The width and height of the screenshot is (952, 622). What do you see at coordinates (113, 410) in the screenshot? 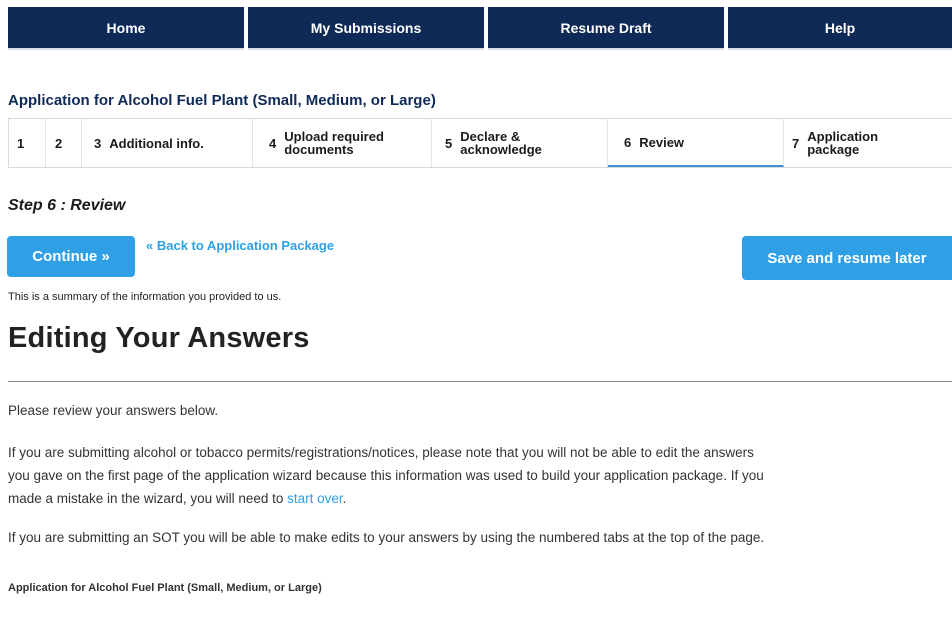
I see `review-instruction: Please review your answers below.` at bounding box center [113, 410].